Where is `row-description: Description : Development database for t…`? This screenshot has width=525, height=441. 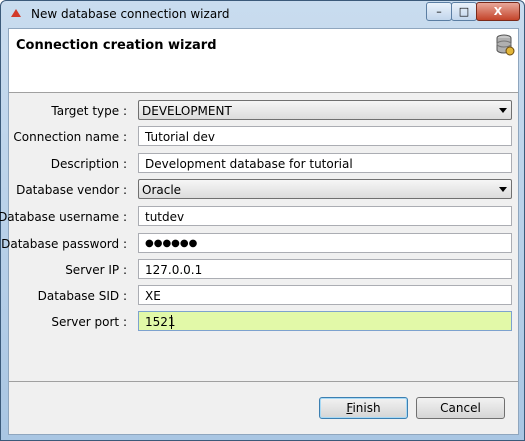 row-description: Description : Development database for t… is located at coordinates (263, 164).